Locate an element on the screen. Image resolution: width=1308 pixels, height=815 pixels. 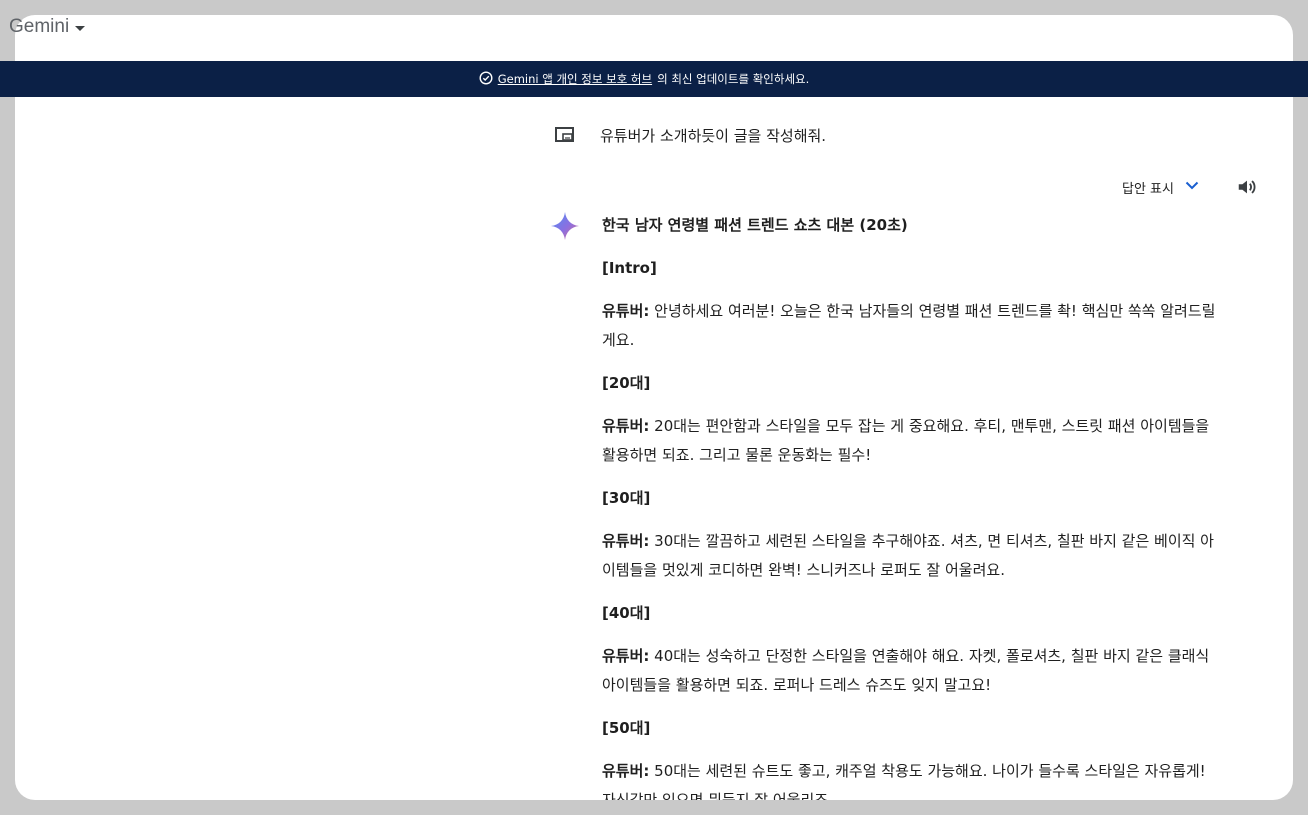
app-title: Gemini is located at coordinates (39, 26).